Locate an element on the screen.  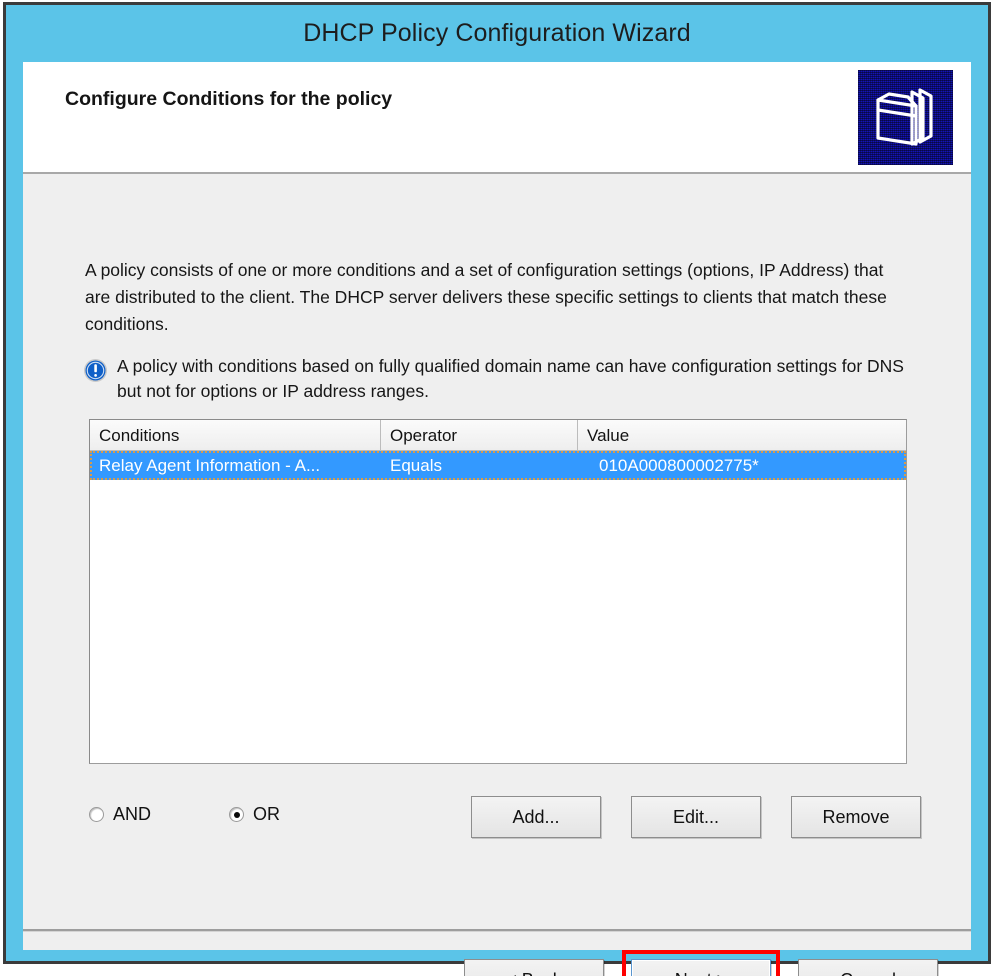
radio-label-and: AND is located at coordinates (132, 814).